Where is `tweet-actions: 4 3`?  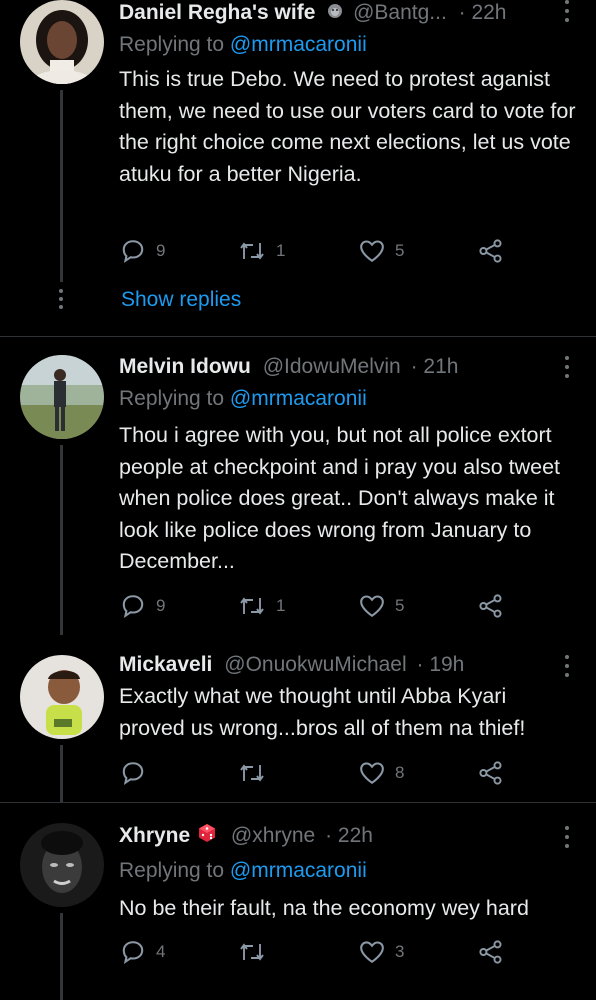 tweet-actions: 4 3 is located at coordinates (320, 952).